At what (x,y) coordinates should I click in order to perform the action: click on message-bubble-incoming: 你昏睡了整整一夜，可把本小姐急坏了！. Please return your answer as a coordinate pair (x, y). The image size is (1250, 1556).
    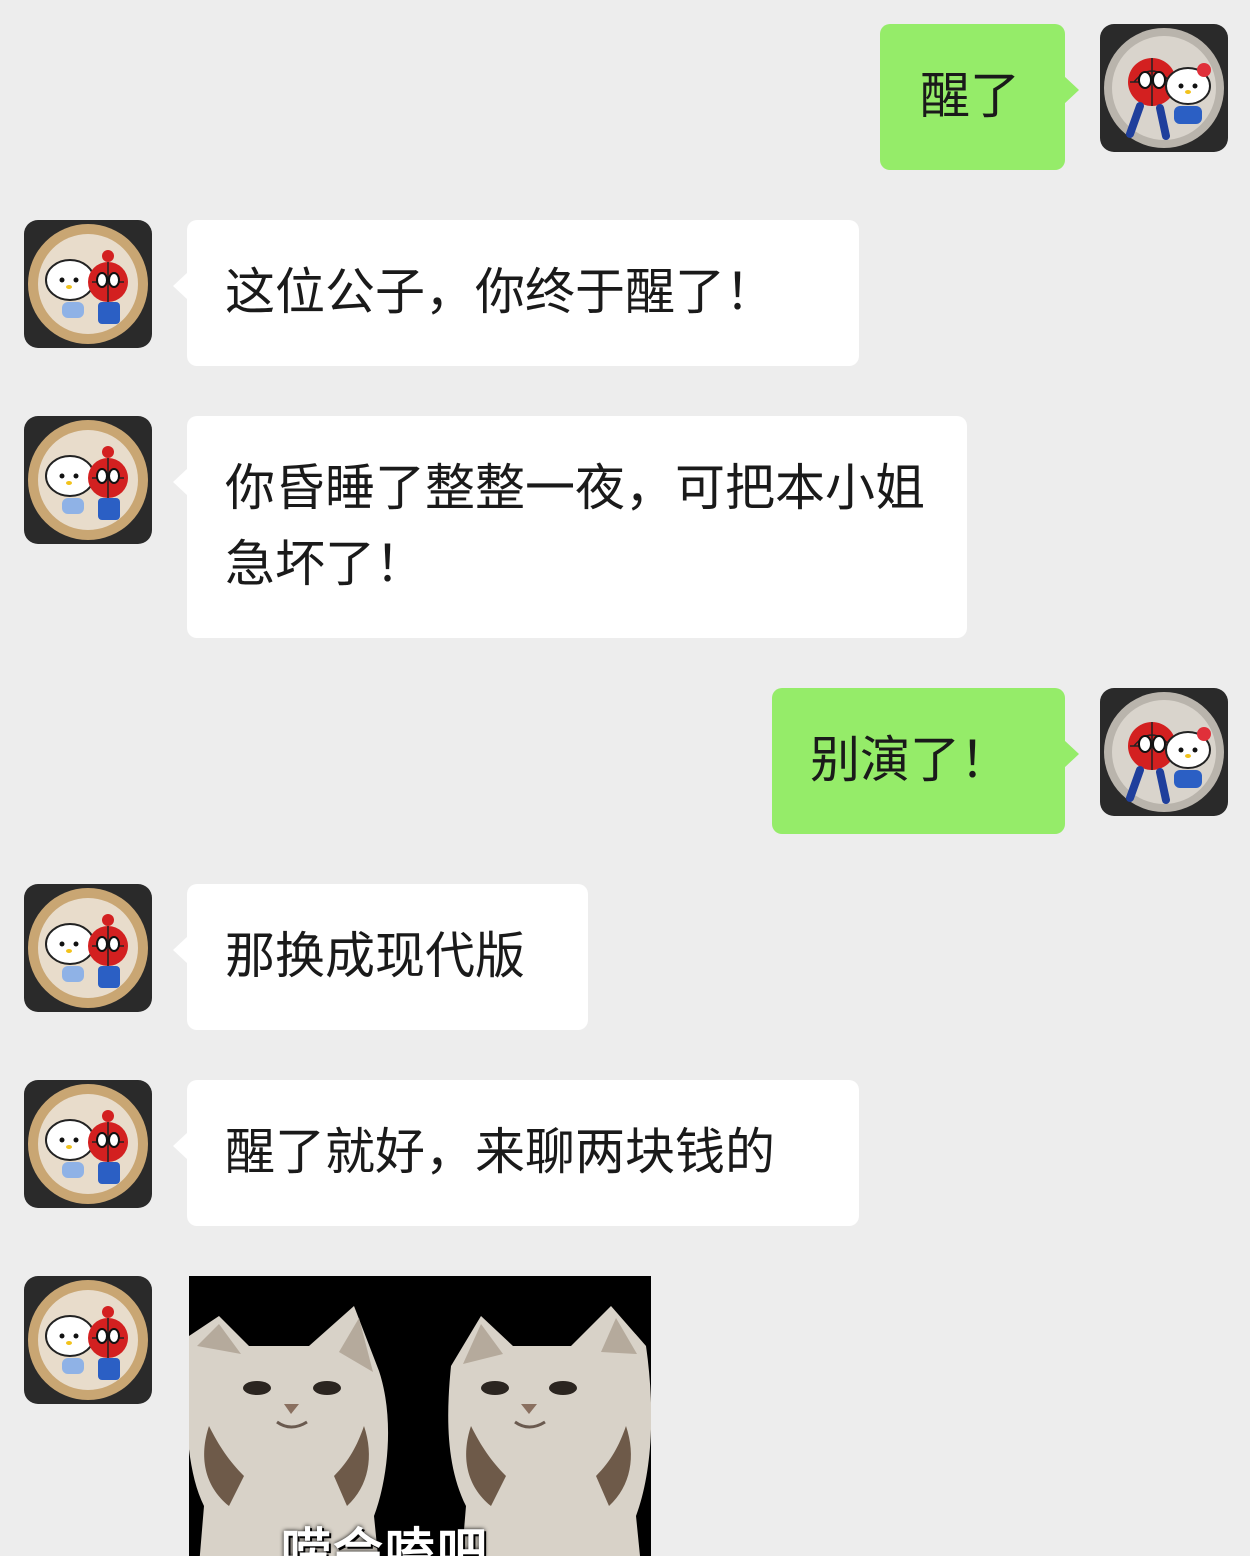
    Looking at the image, I should click on (570, 527).